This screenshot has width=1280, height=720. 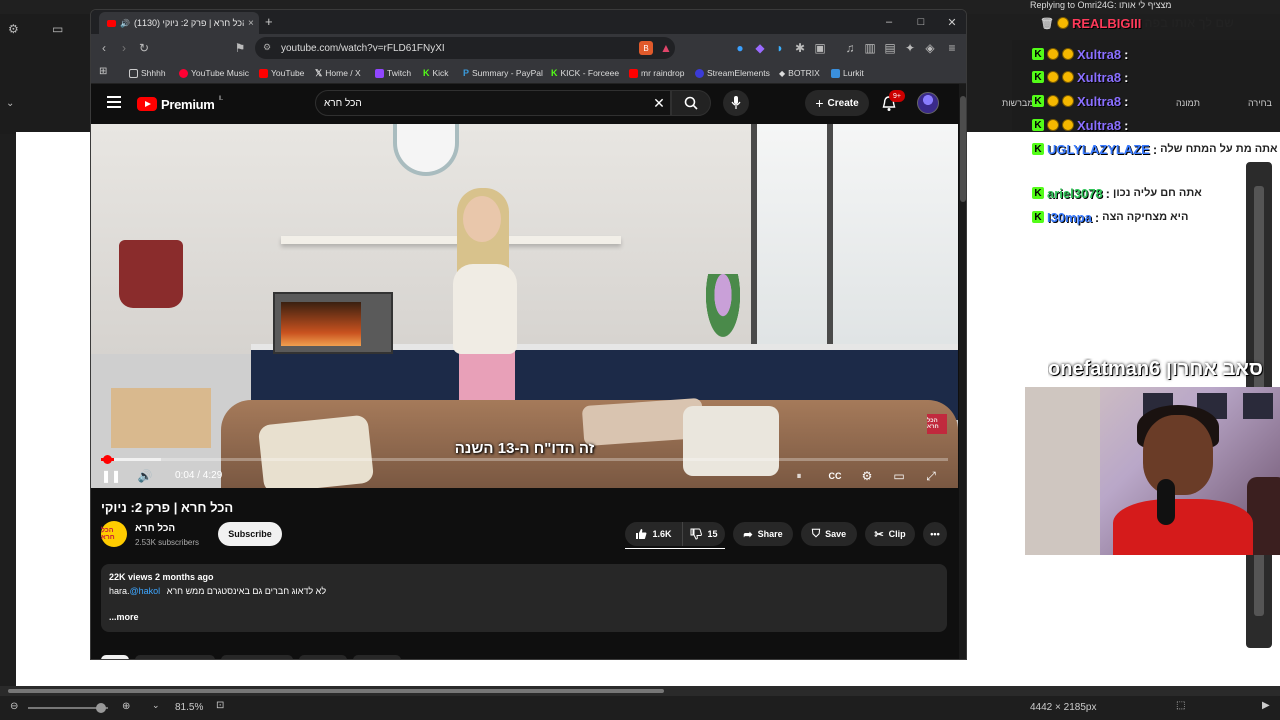 What do you see at coordinates (732, 73) in the screenshot?
I see `bookmark-item: StreamElements` at bounding box center [732, 73].